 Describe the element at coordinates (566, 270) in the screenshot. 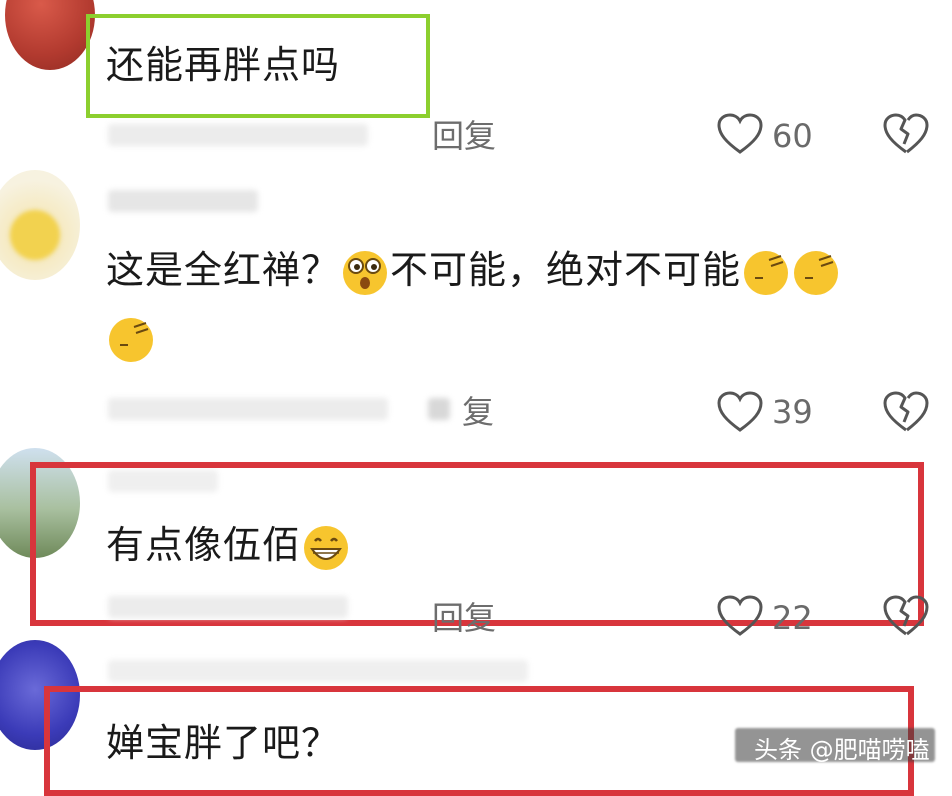

I see `comment-text-part: 不可能，绝对不可能` at that location.